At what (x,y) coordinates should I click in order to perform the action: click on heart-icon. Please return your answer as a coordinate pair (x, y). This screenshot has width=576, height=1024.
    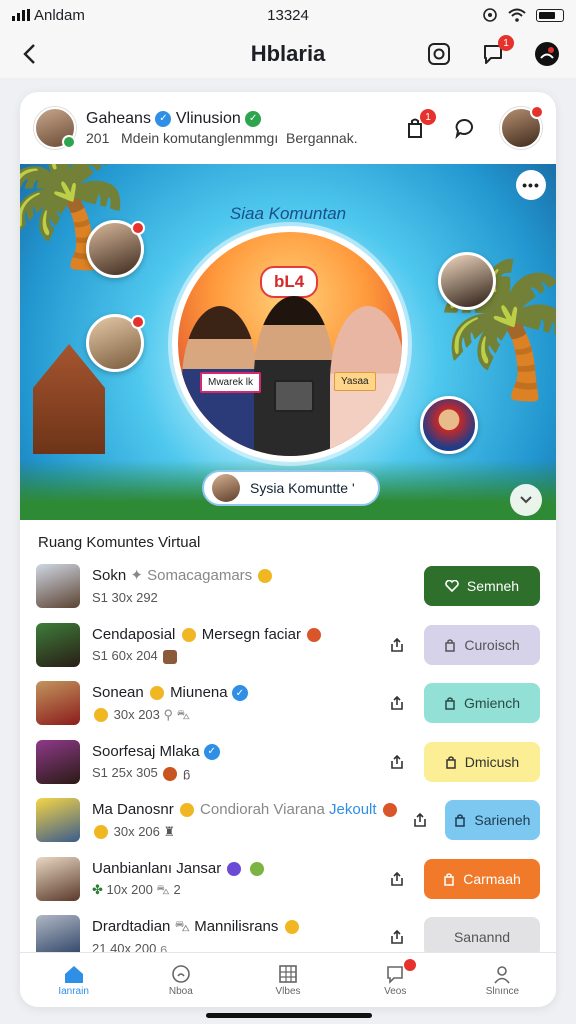
    Looking at the image, I should click on (452, 586).